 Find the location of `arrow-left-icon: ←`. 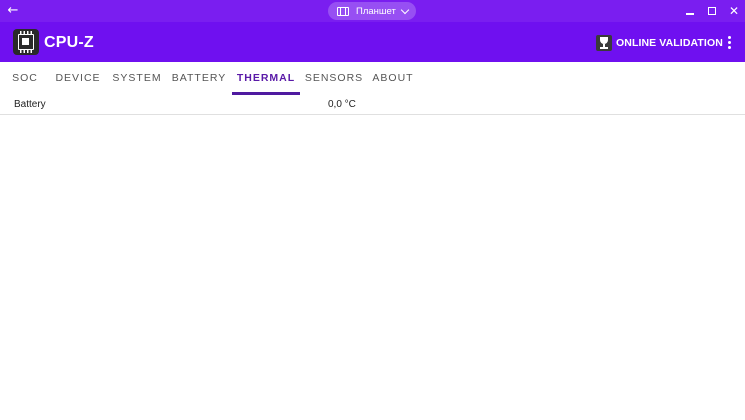

arrow-left-icon: ← is located at coordinates (13, 10).